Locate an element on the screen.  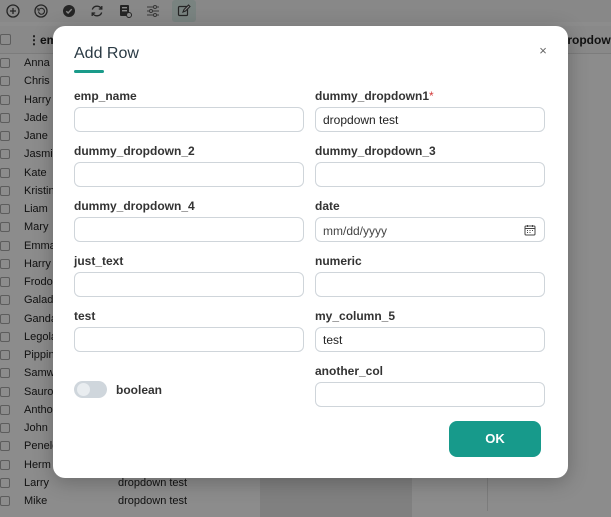
numeric-input is located at coordinates (430, 284).